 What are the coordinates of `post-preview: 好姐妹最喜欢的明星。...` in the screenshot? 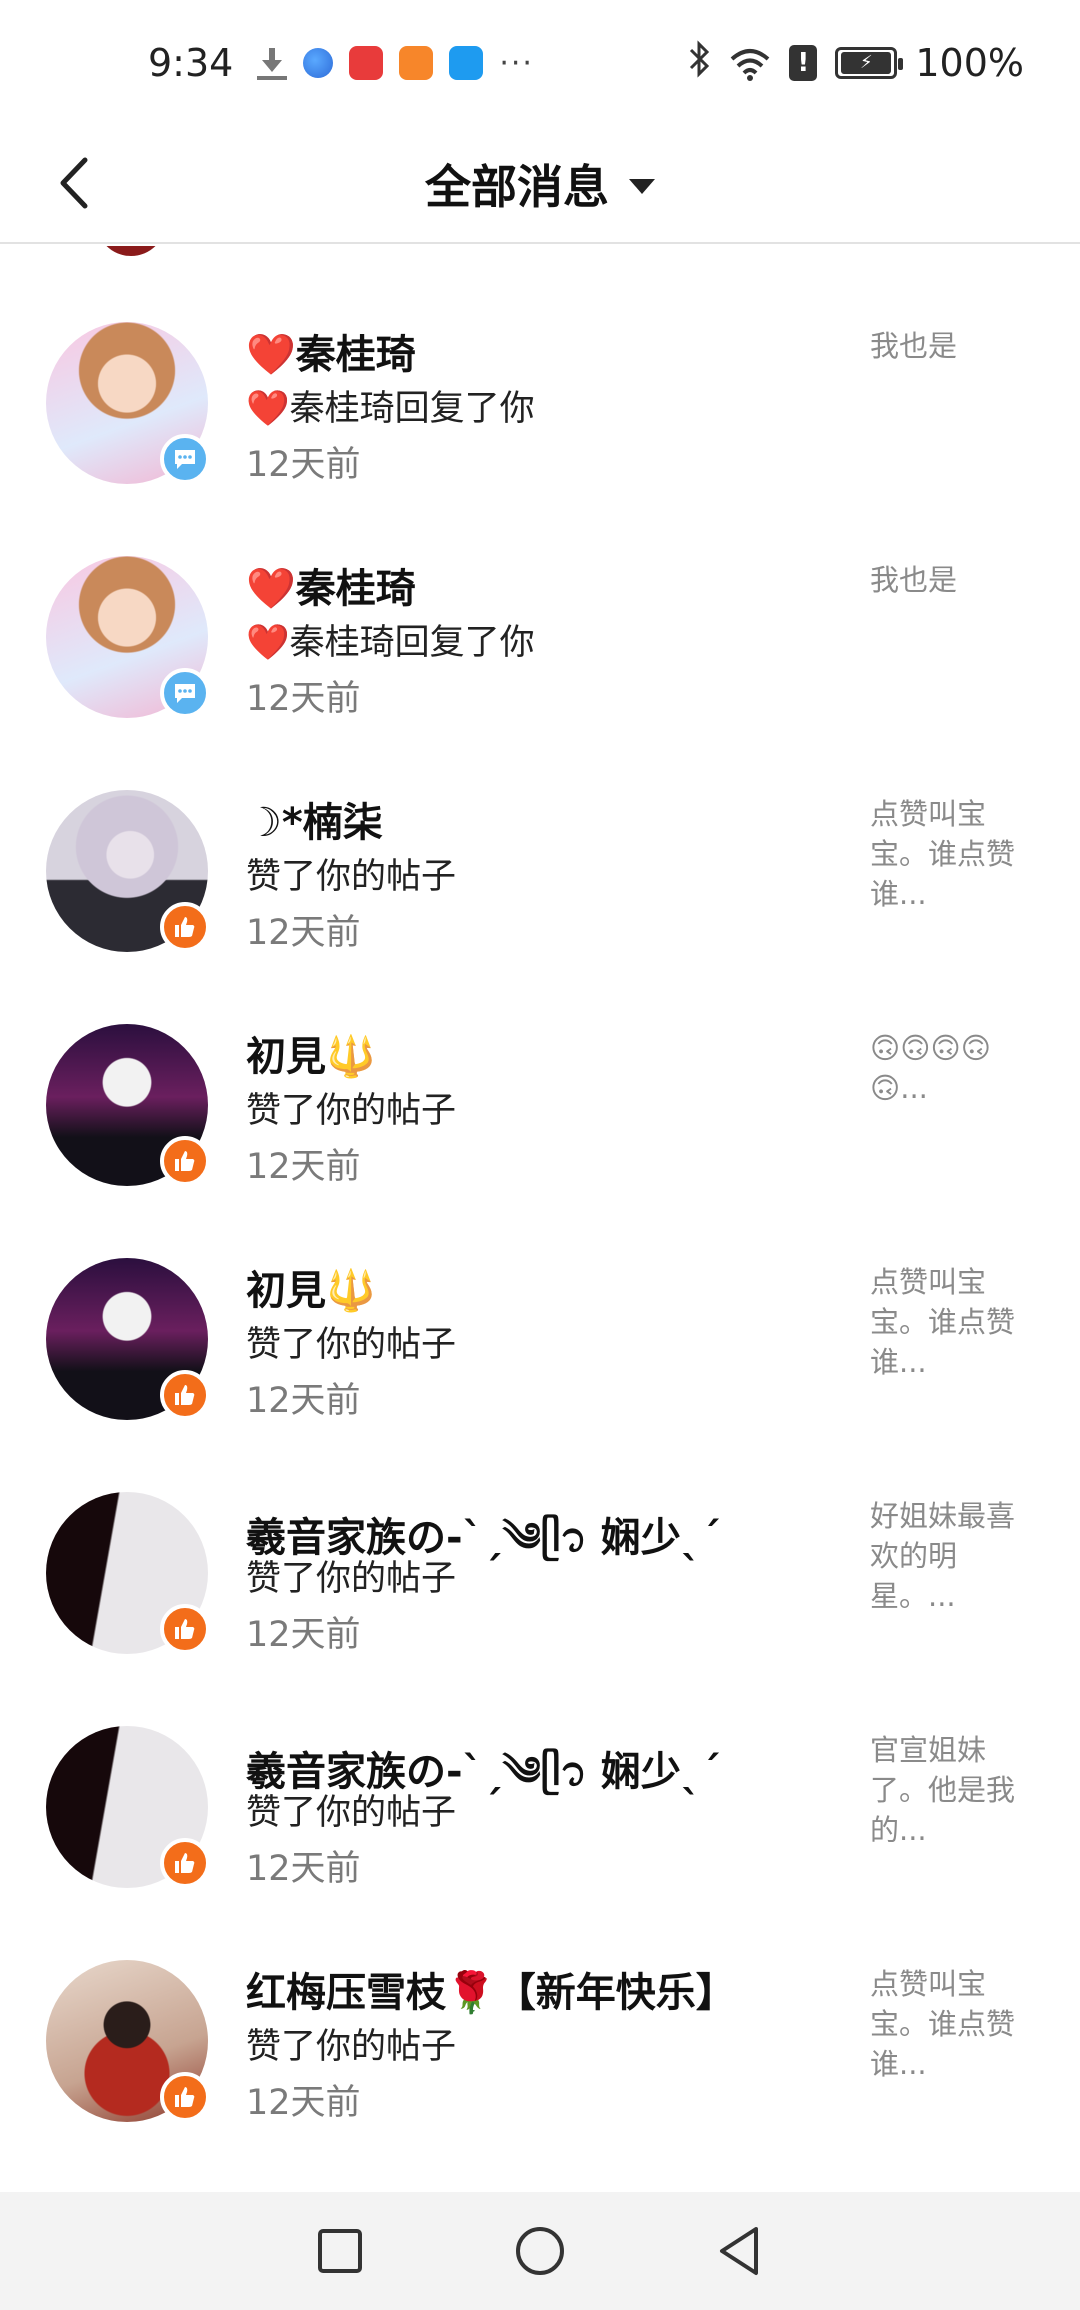 It's located at (955, 1556).